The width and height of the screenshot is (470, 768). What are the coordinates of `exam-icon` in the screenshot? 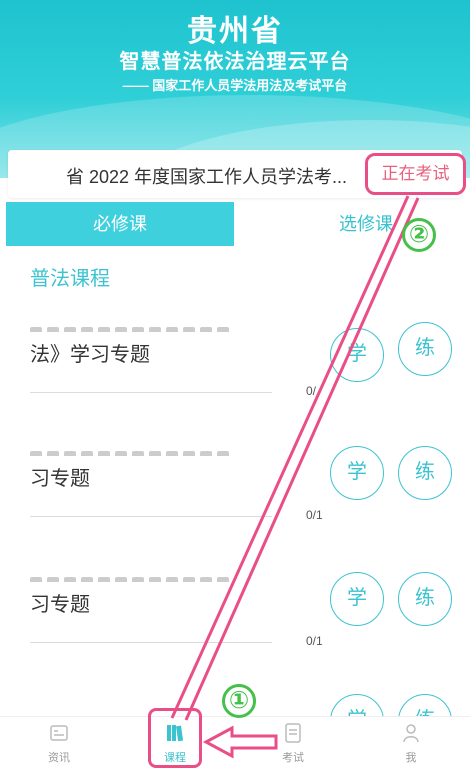 It's located at (293, 733).